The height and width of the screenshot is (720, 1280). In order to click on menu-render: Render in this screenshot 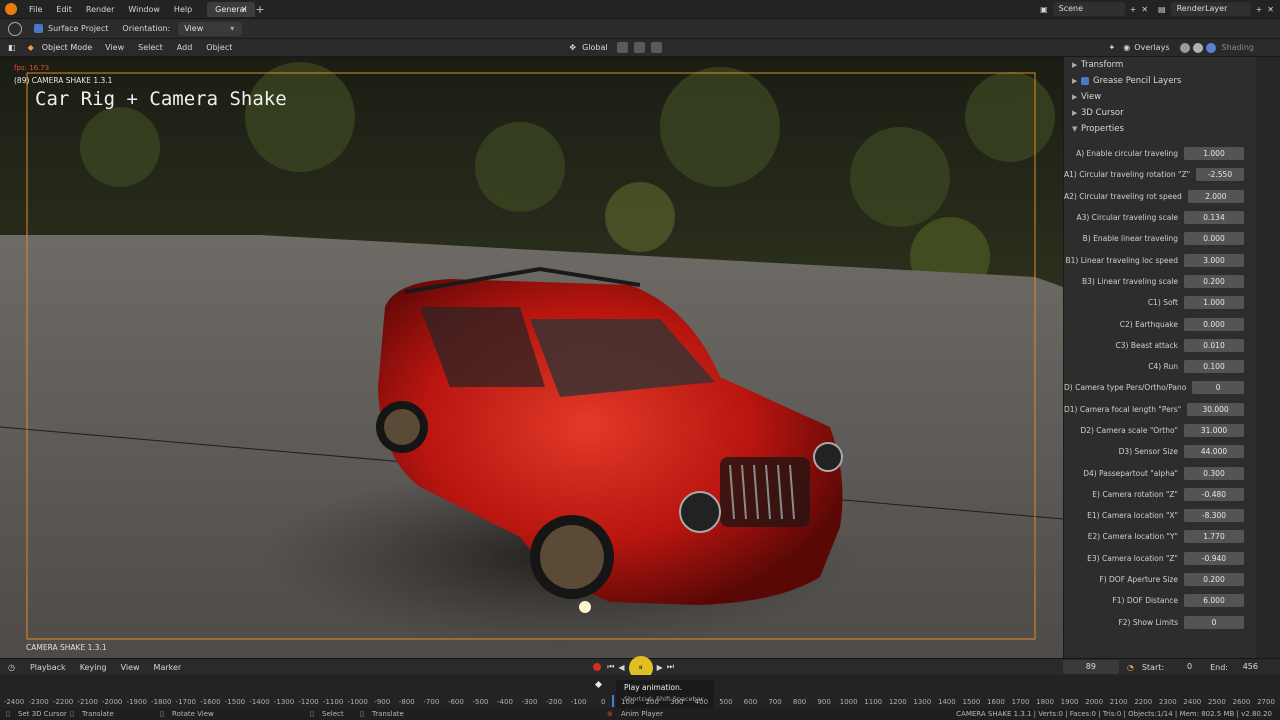, I will do `click(100, 9)`.